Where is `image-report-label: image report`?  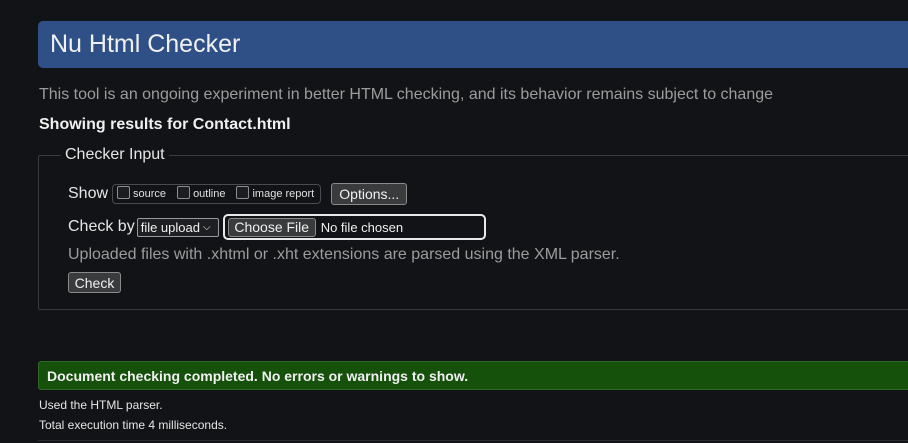 image-report-label: image report is located at coordinates (283, 194).